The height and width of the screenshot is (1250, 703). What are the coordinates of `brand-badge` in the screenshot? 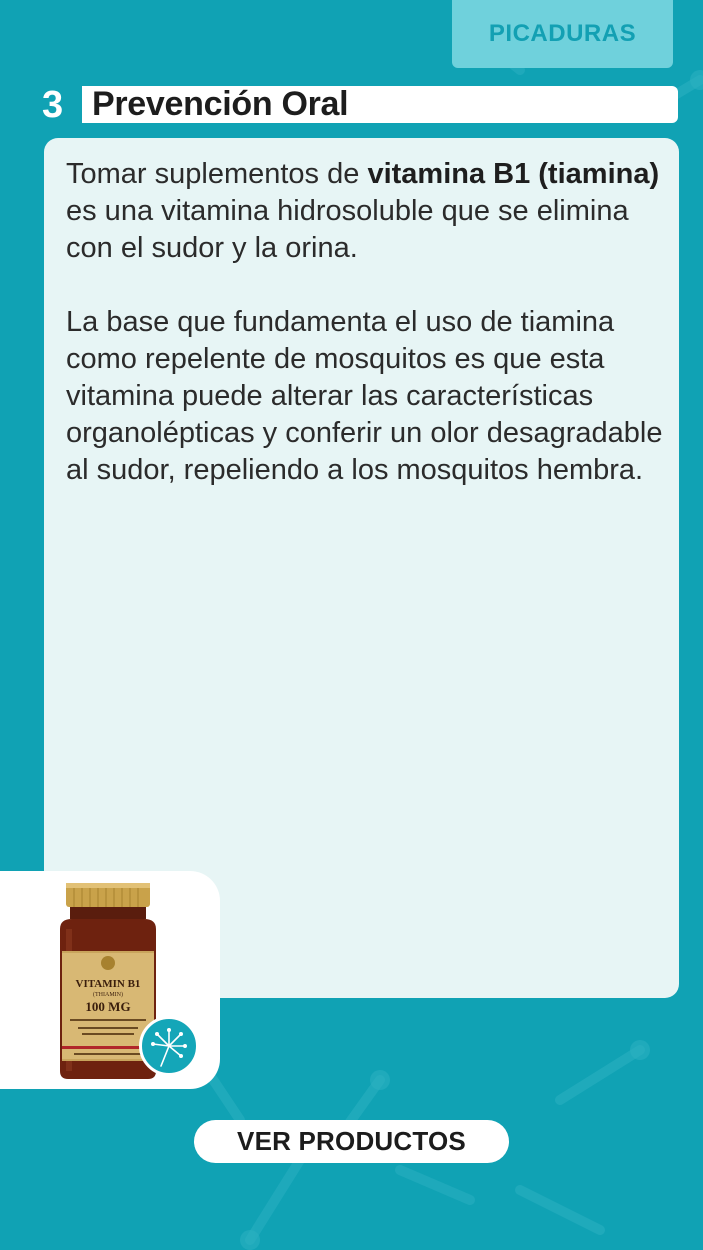 It's located at (169, 1046).